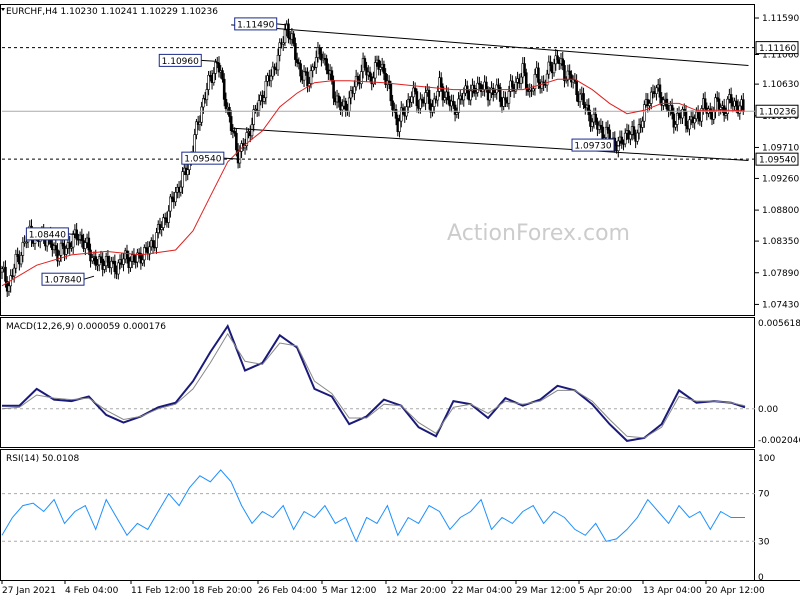 This screenshot has width=800, height=600. I want to click on callout-label: 1.09540, so click(202, 160).